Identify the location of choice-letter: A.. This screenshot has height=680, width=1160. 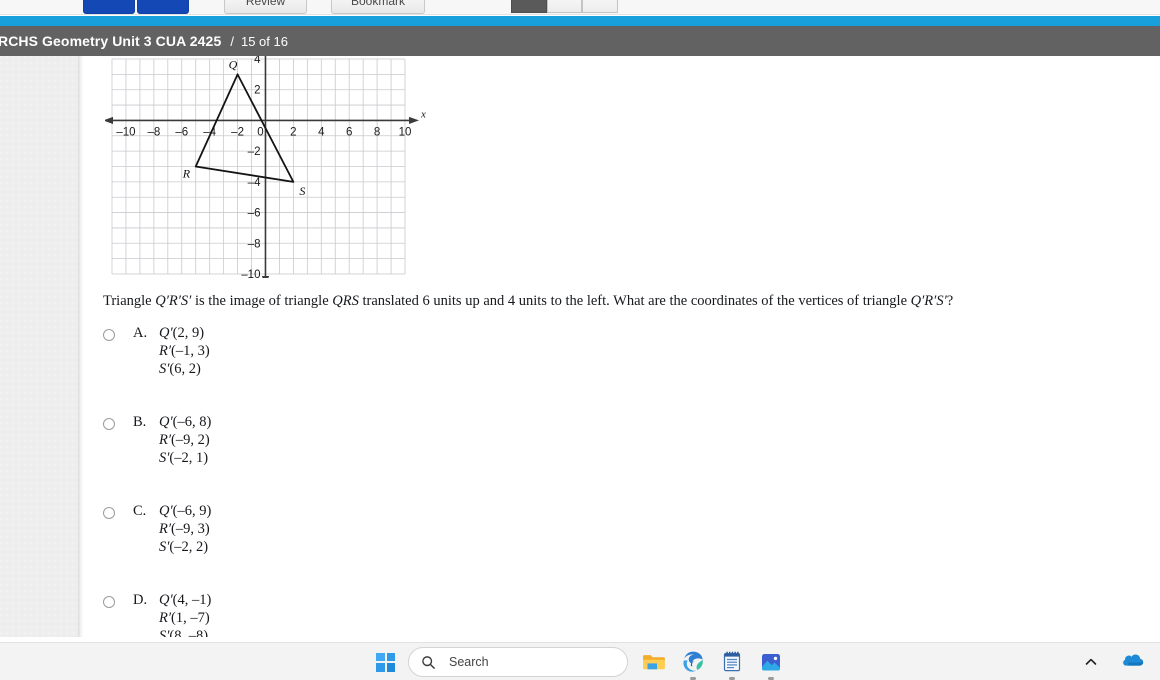
(140, 333).